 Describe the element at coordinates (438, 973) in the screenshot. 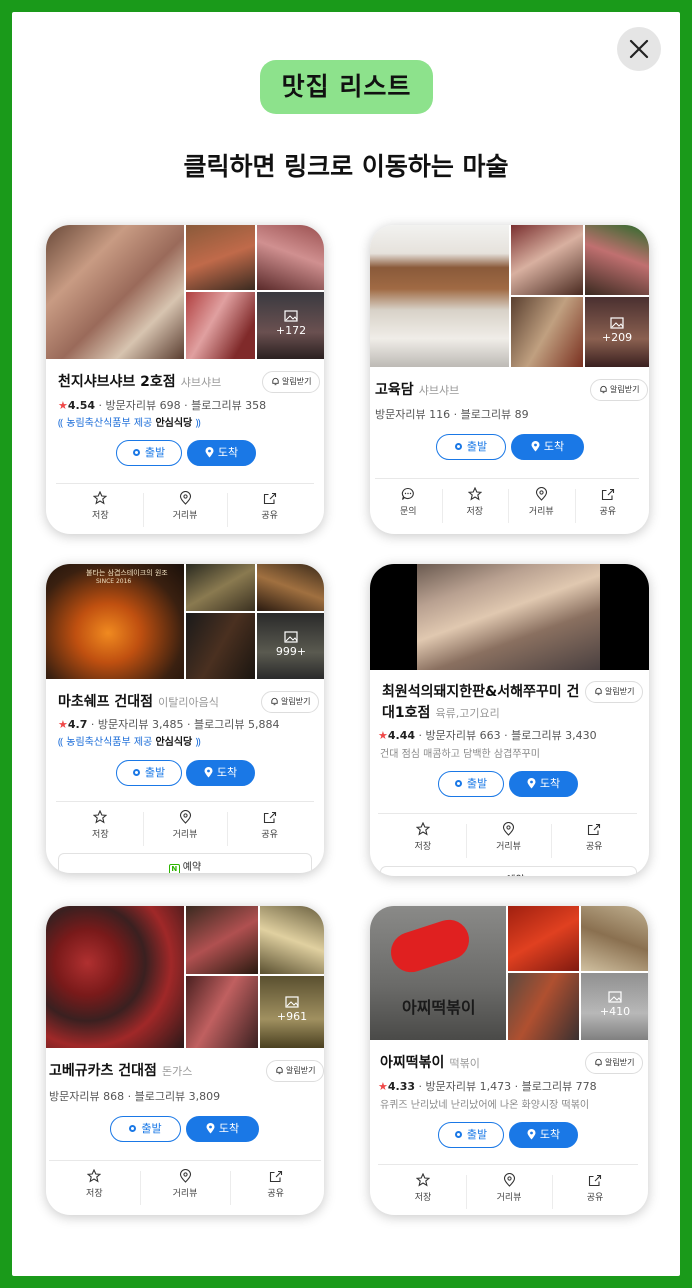

I see `main-photo: 아찌떡볶이` at that location.